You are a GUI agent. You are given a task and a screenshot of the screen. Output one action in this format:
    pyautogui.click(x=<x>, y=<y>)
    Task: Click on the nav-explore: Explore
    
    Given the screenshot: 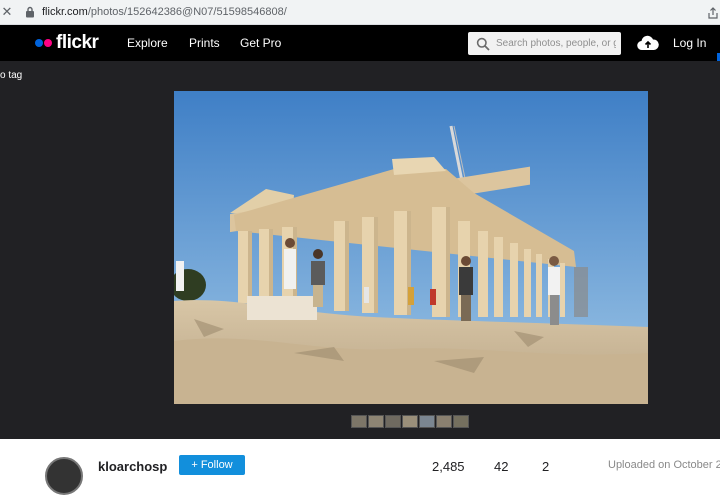 What is the action you would take?
    pyautogui.click(x=147, y=43)
    